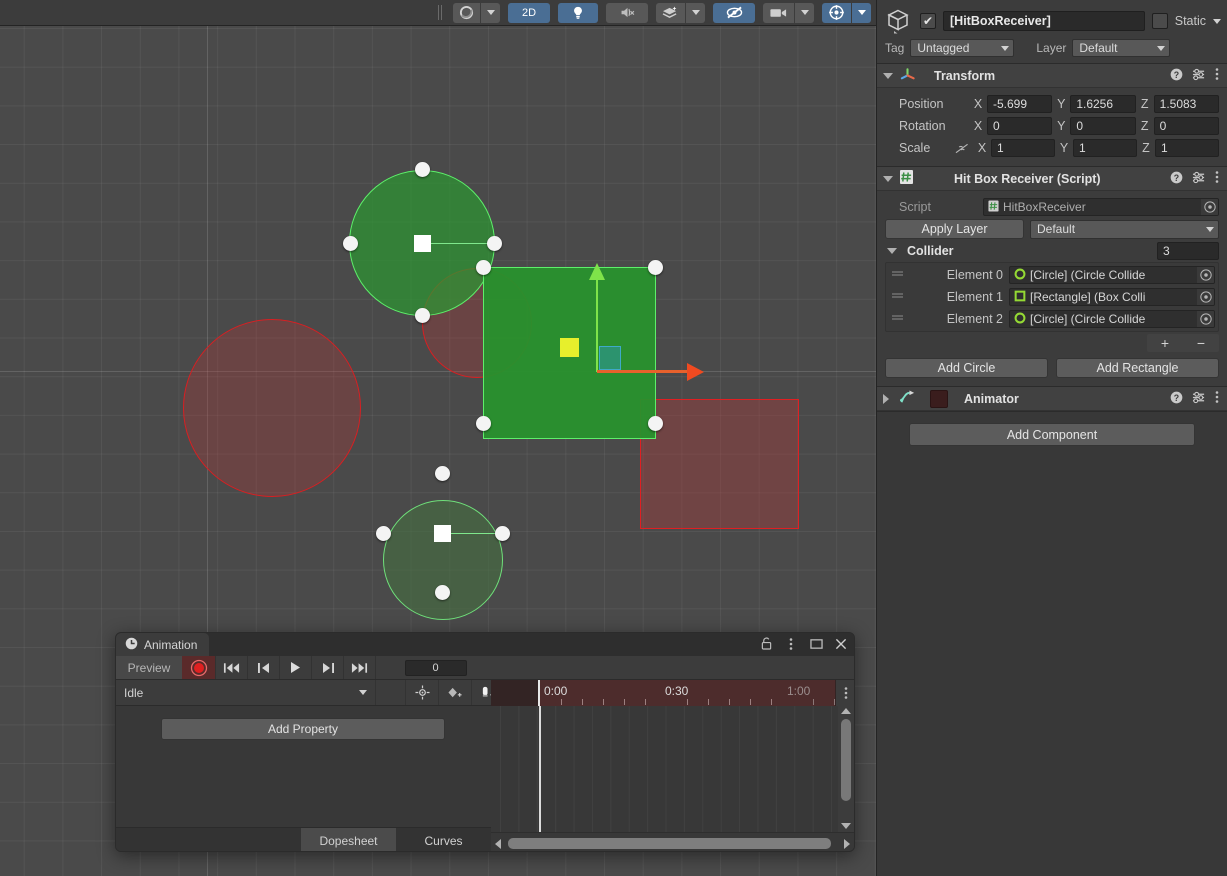 This screenshot has height=876, width=1227. I want to click on vertical-scrollbar, so click(846, 769).